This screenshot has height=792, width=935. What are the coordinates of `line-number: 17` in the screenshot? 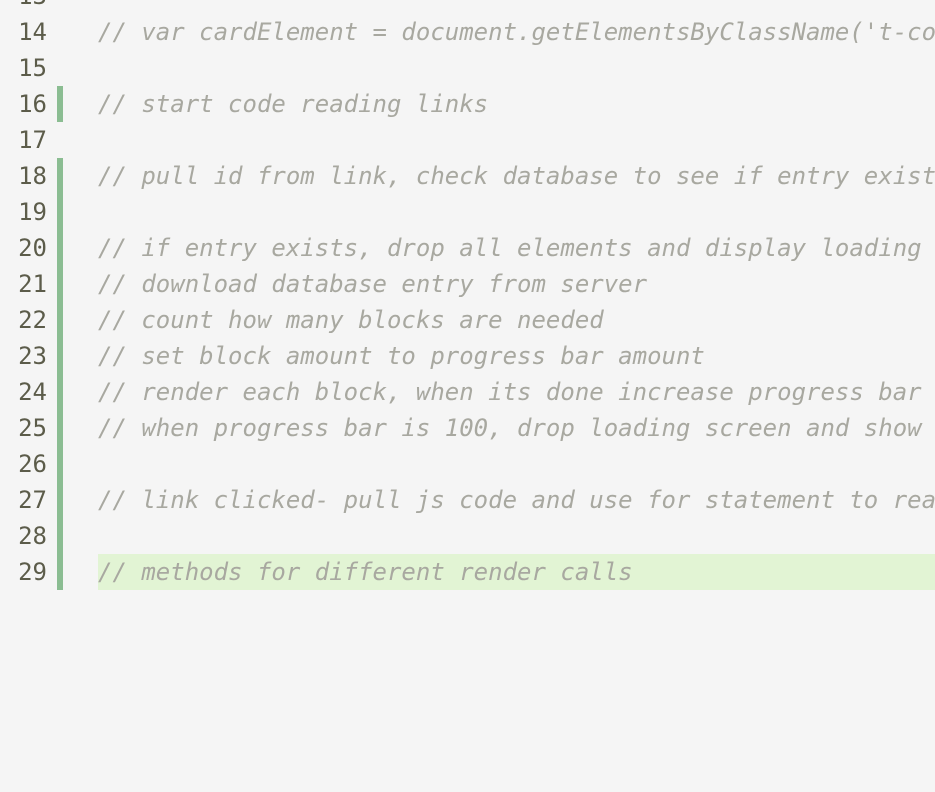 It's located at (32, 140).